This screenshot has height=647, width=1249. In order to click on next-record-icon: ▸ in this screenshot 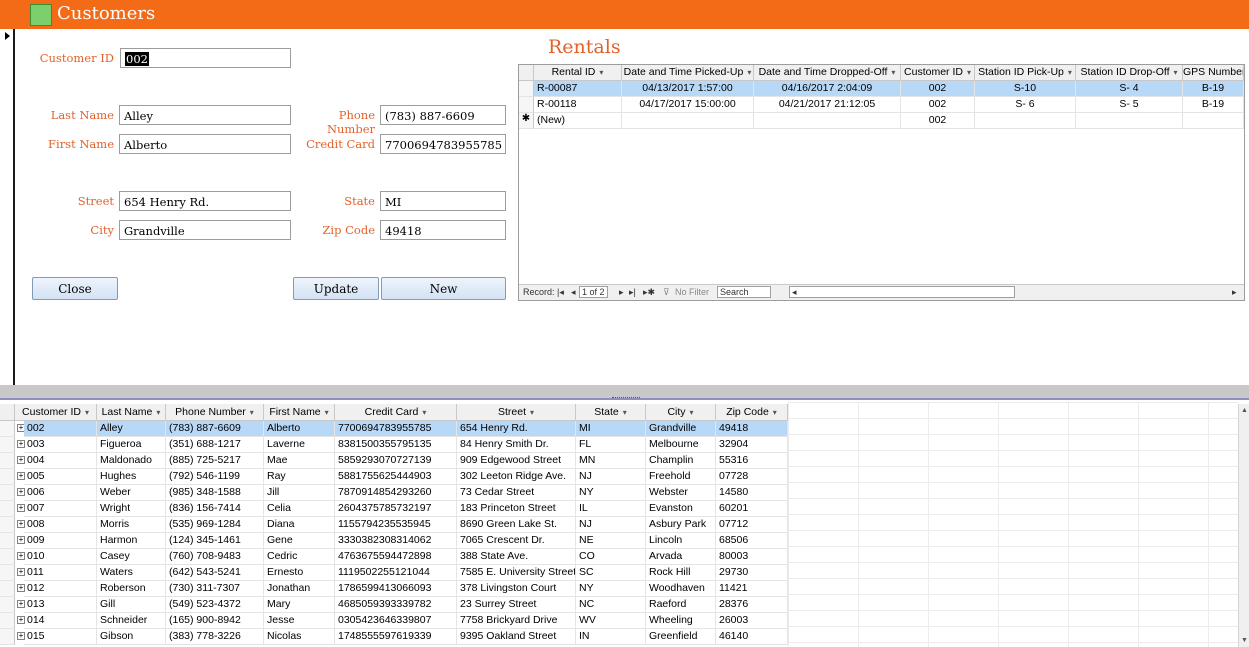, I will do `click(621, 292)`.